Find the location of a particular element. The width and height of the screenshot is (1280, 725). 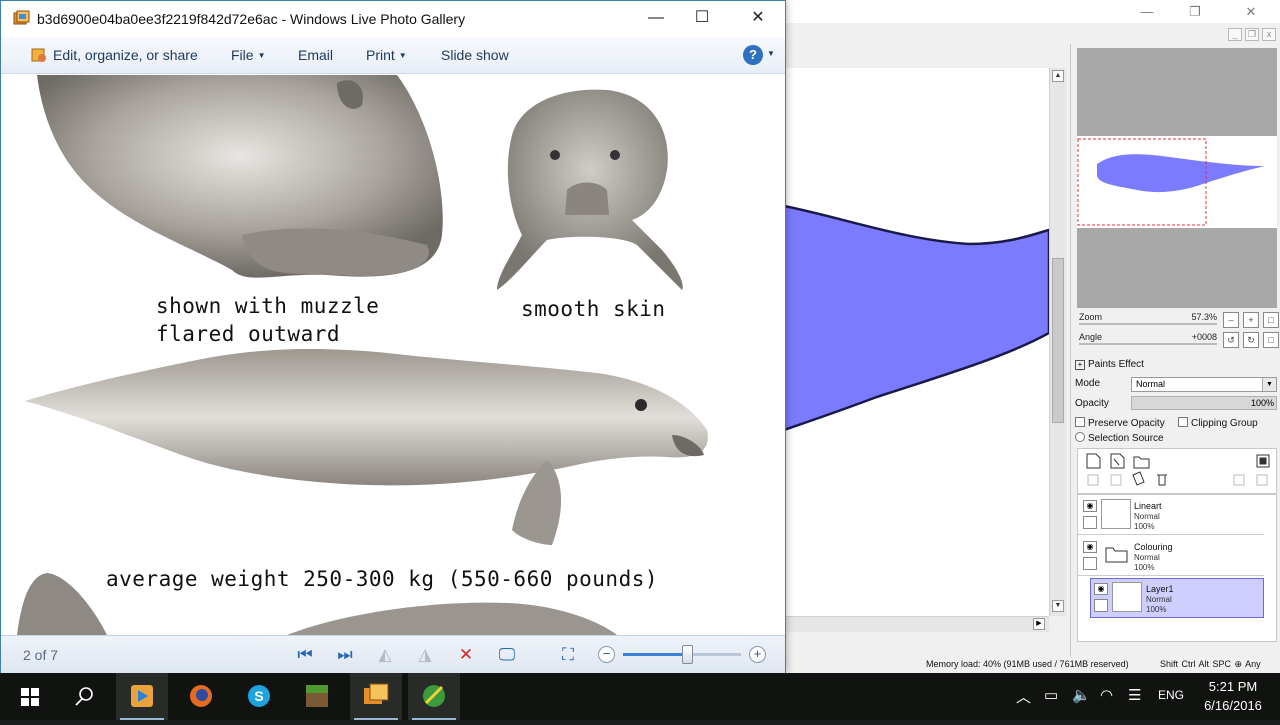

scroll-thumb is located at coordinates (1058, 340).